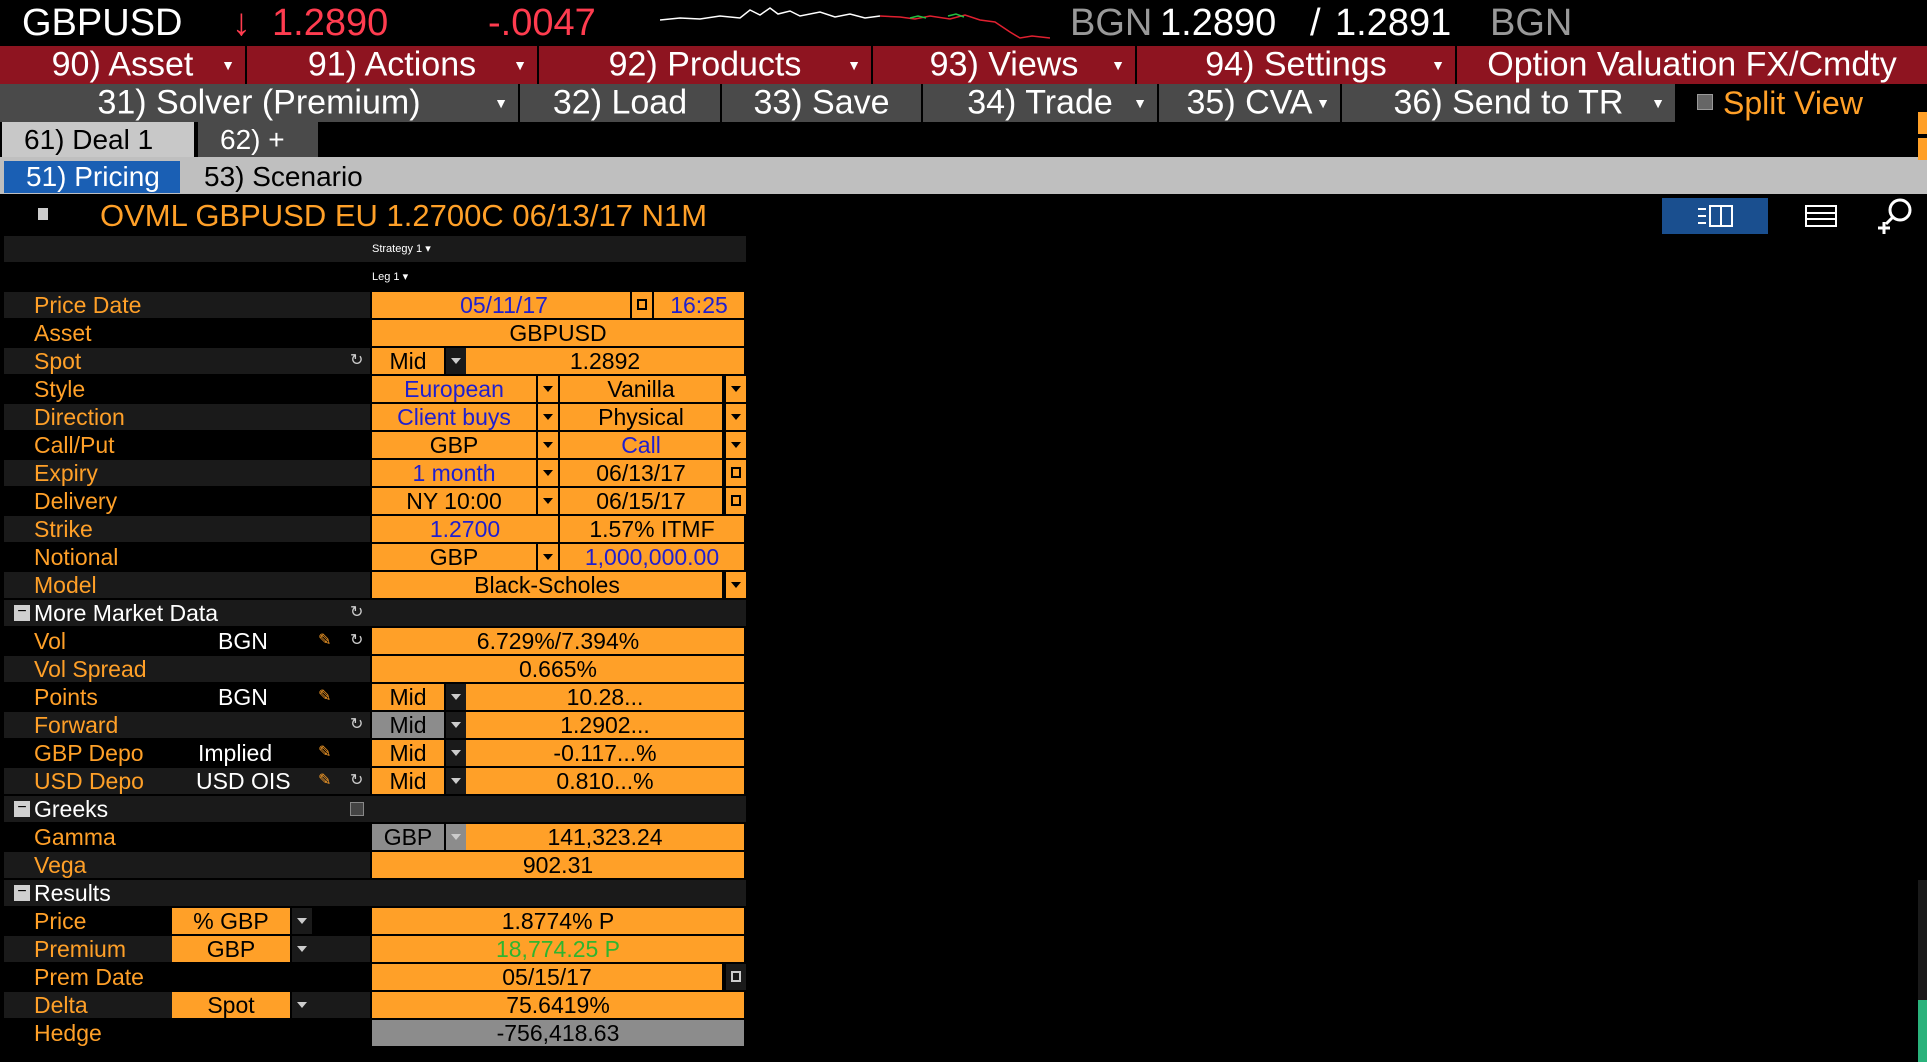 The image size is (1927, 1062). Describe the element at coordinates (375, 893) in the screenshot. I see `section-header-results: − Results` at that location.